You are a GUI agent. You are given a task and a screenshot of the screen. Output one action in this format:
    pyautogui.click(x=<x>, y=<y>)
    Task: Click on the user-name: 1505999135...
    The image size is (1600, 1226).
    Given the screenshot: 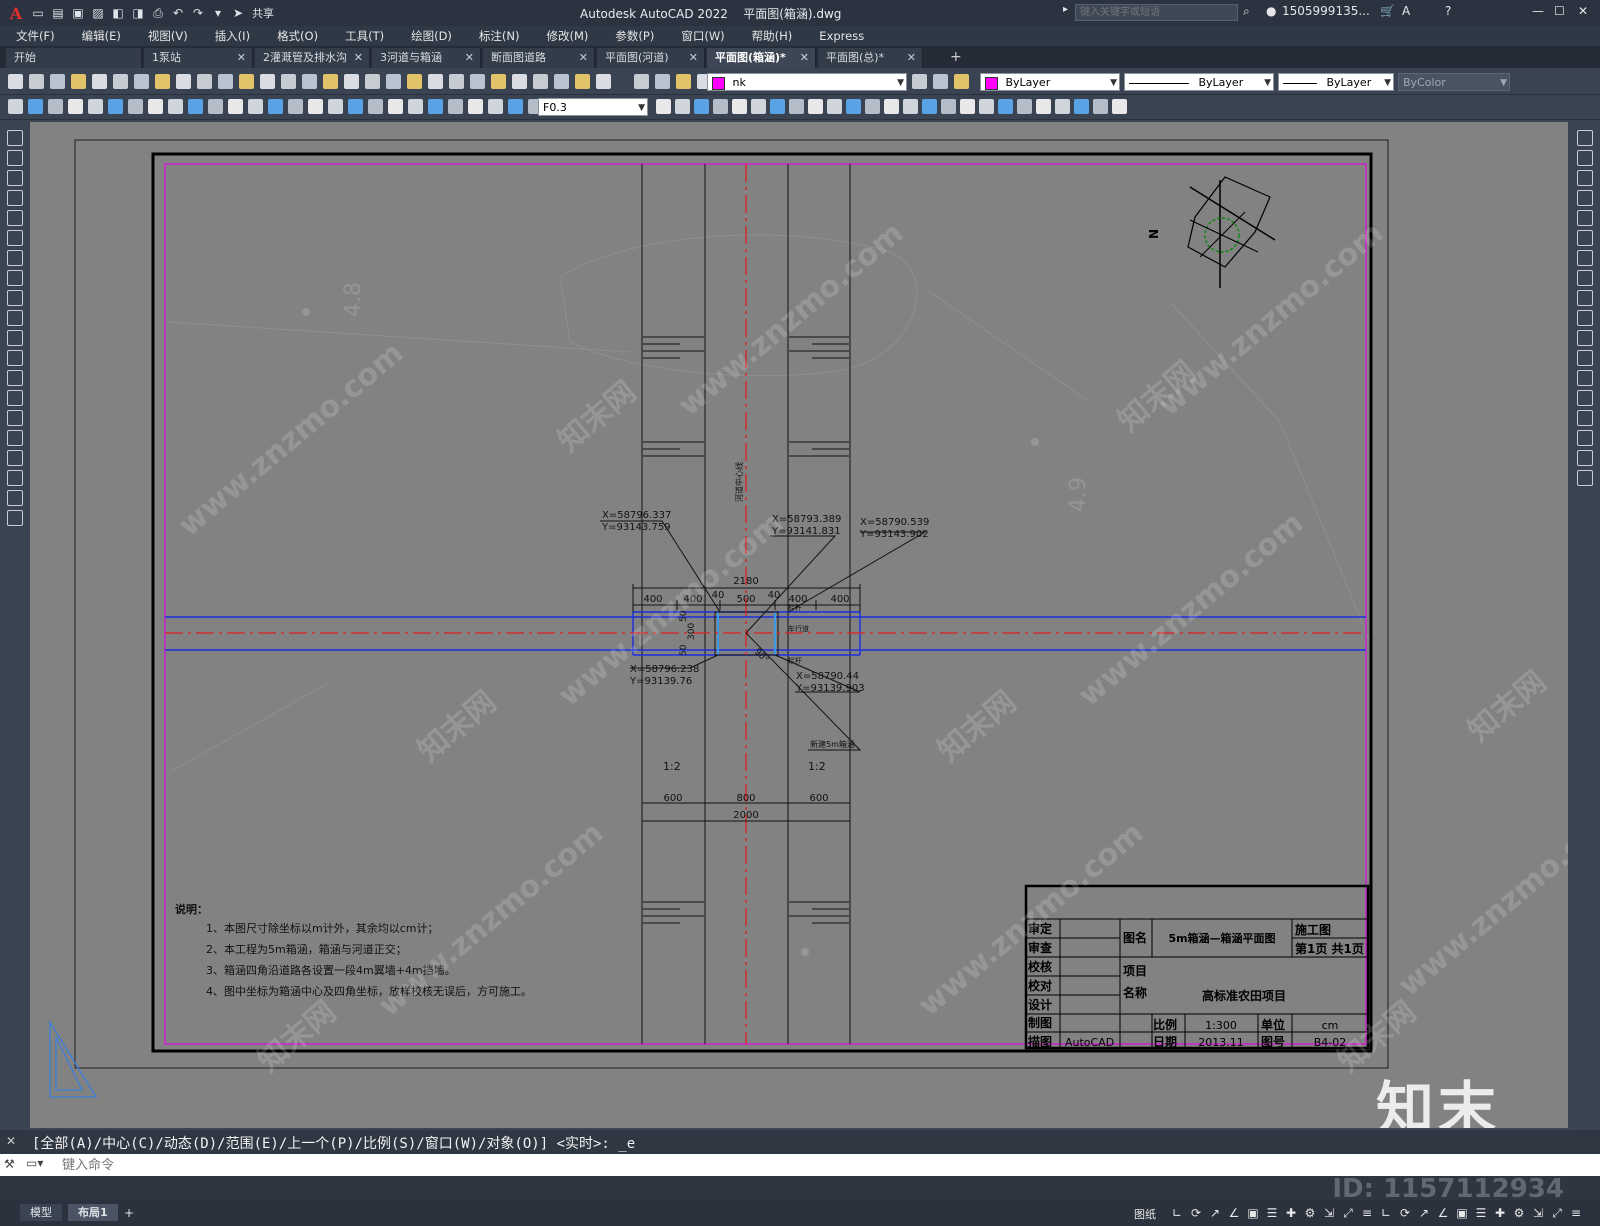 What is the action you would take?
    pyautogui.click(x=1326, y=11)
    